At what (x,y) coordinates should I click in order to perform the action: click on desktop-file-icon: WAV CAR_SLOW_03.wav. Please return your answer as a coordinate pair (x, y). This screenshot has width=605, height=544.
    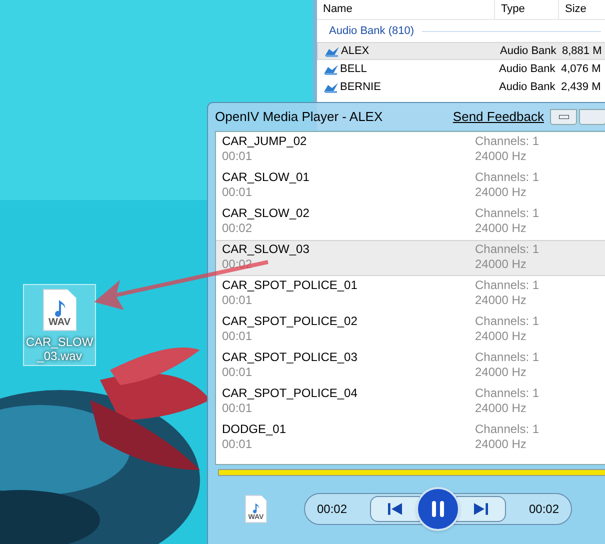
    Looking at the image, I should click on (59, 325).